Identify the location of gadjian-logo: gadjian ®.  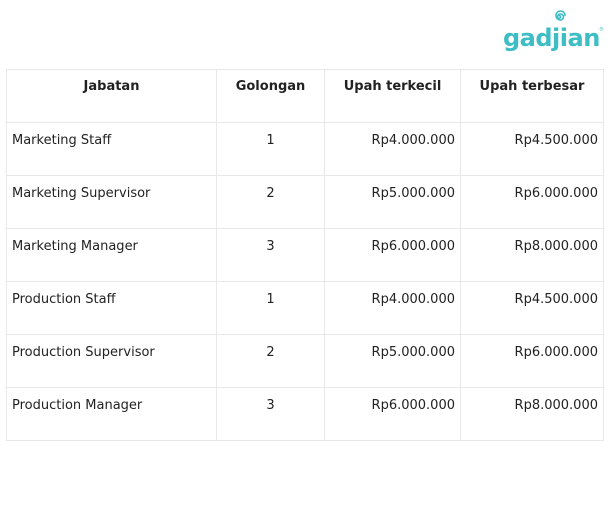
(553, 31).